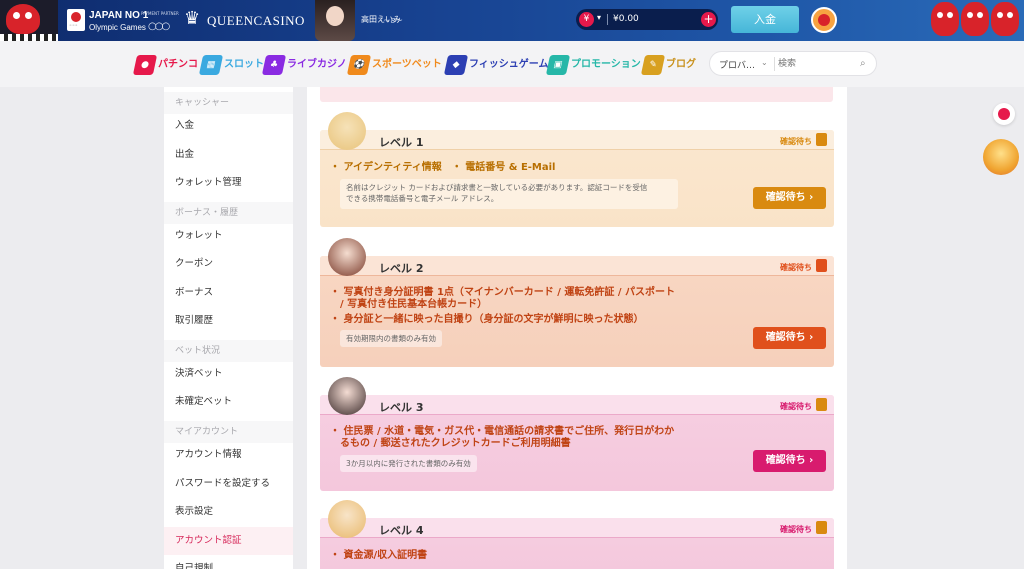 This screenshot has height=569, width=1024. What do you see at coordinates (117, 27) in the screenshot?
I see `olympic-subtitle: Olympic Games` at bounding box center [117, 27].